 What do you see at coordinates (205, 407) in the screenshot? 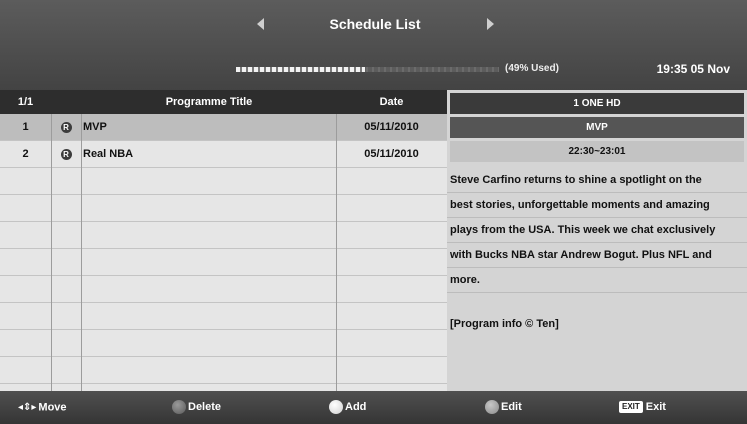
I see `delete-label: Delete` at bounding box center [205, 407].